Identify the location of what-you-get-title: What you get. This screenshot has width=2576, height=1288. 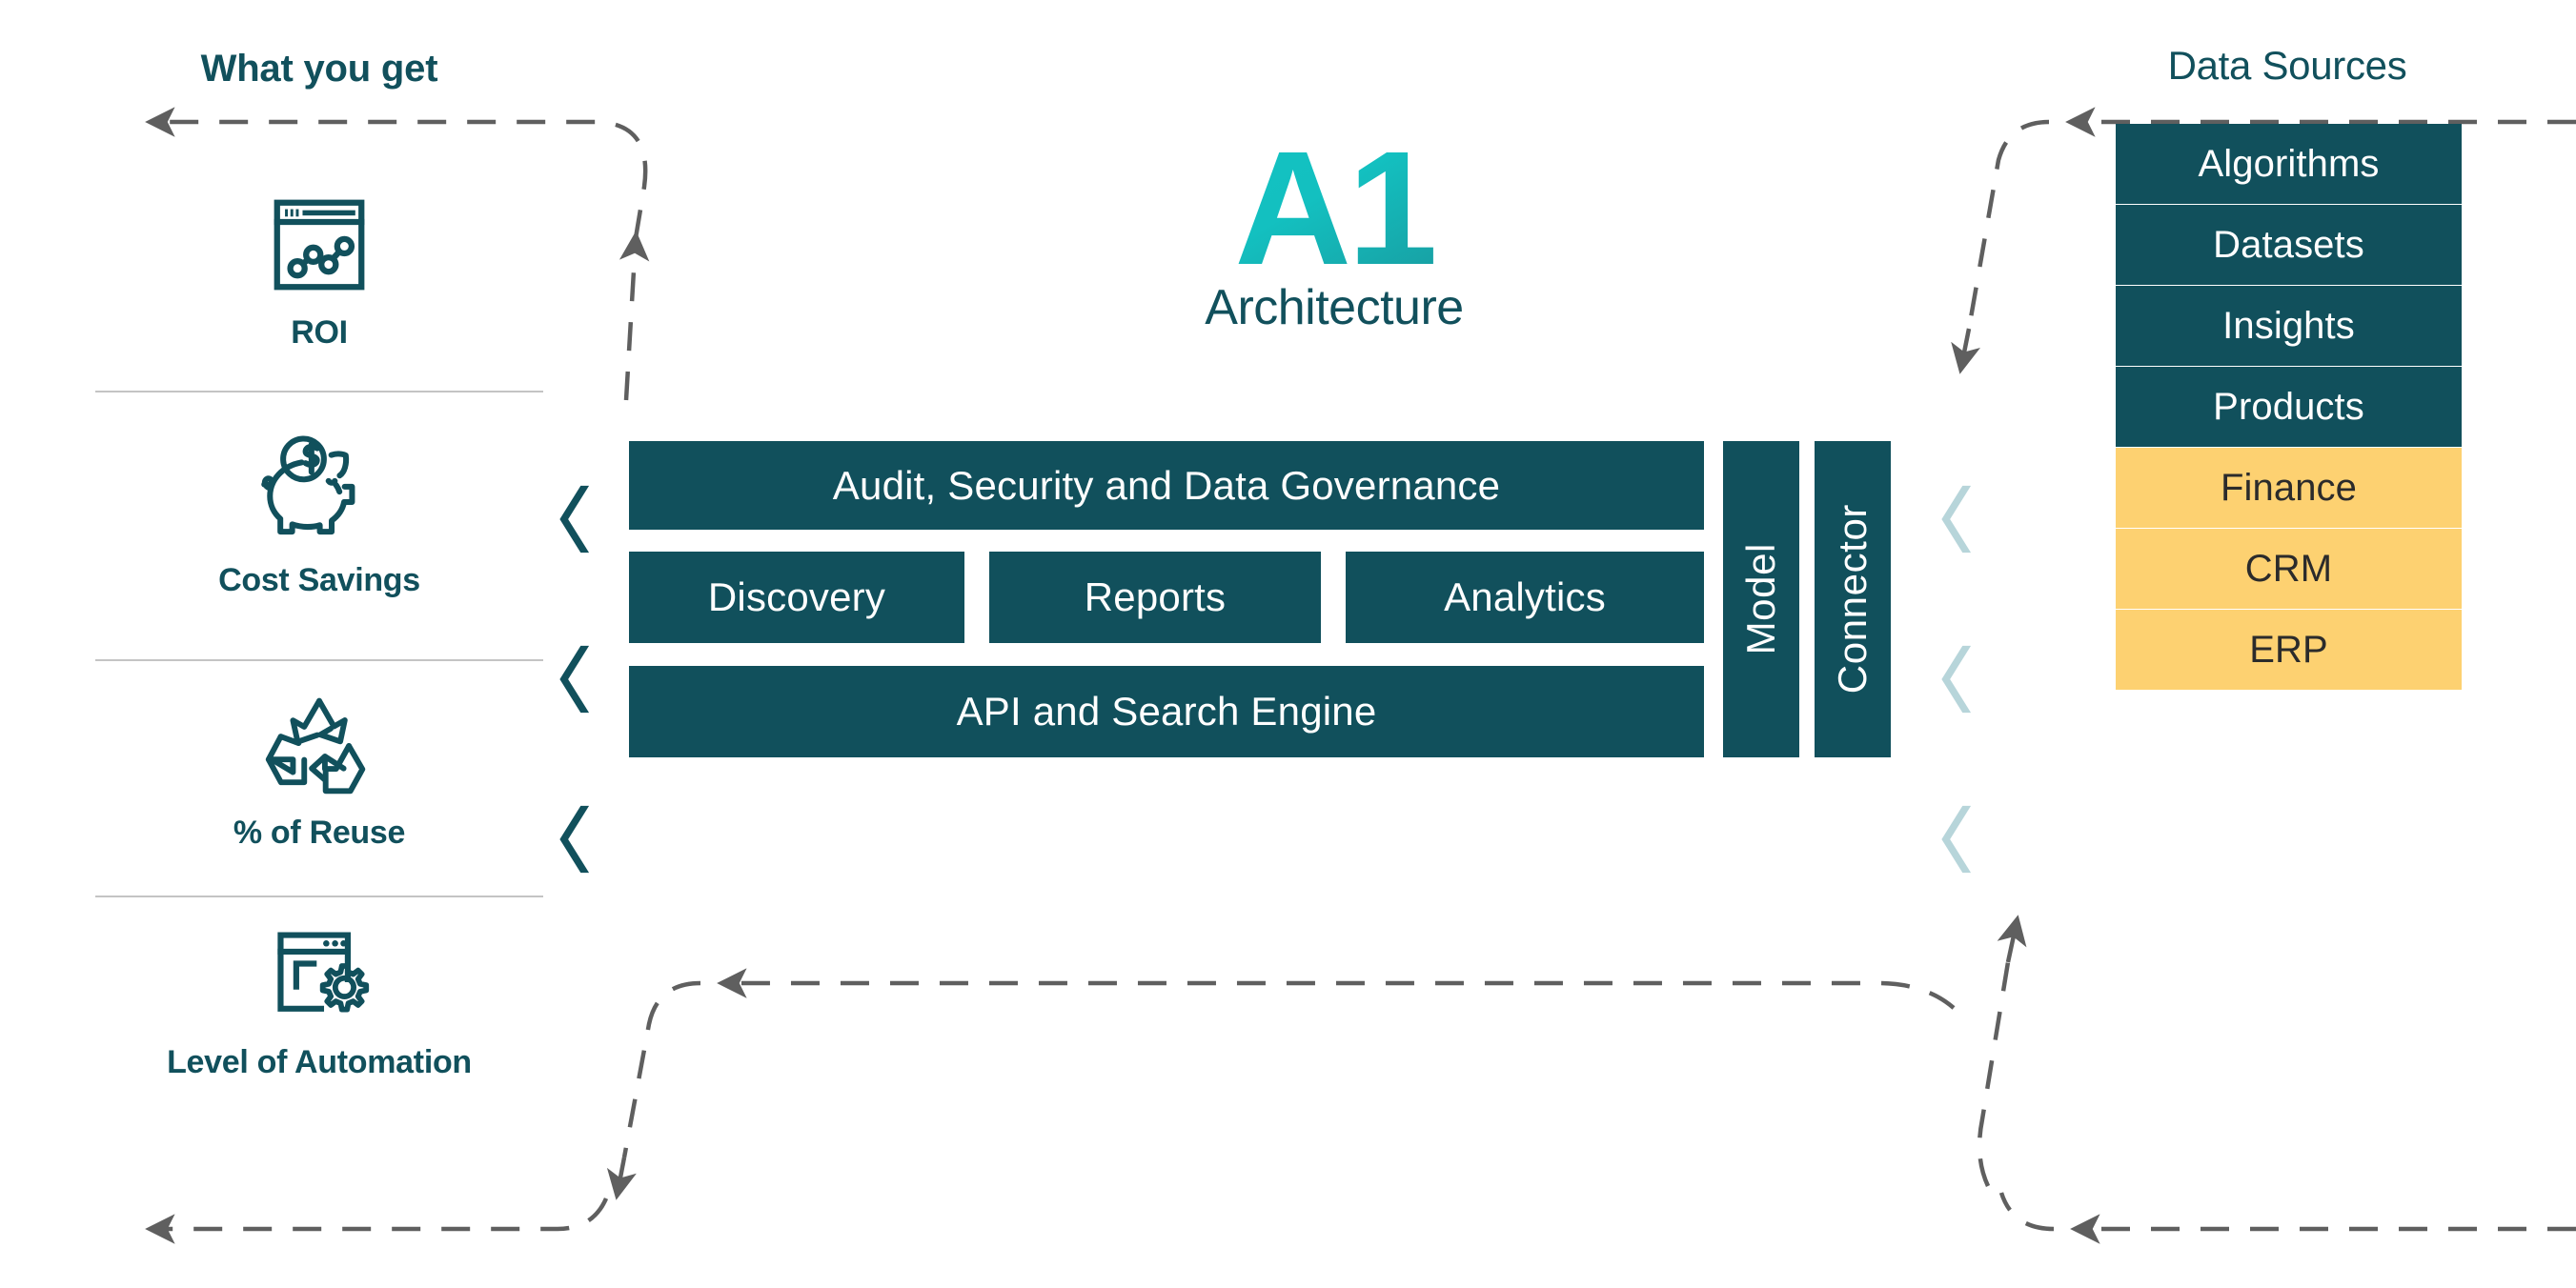
(319, 69).